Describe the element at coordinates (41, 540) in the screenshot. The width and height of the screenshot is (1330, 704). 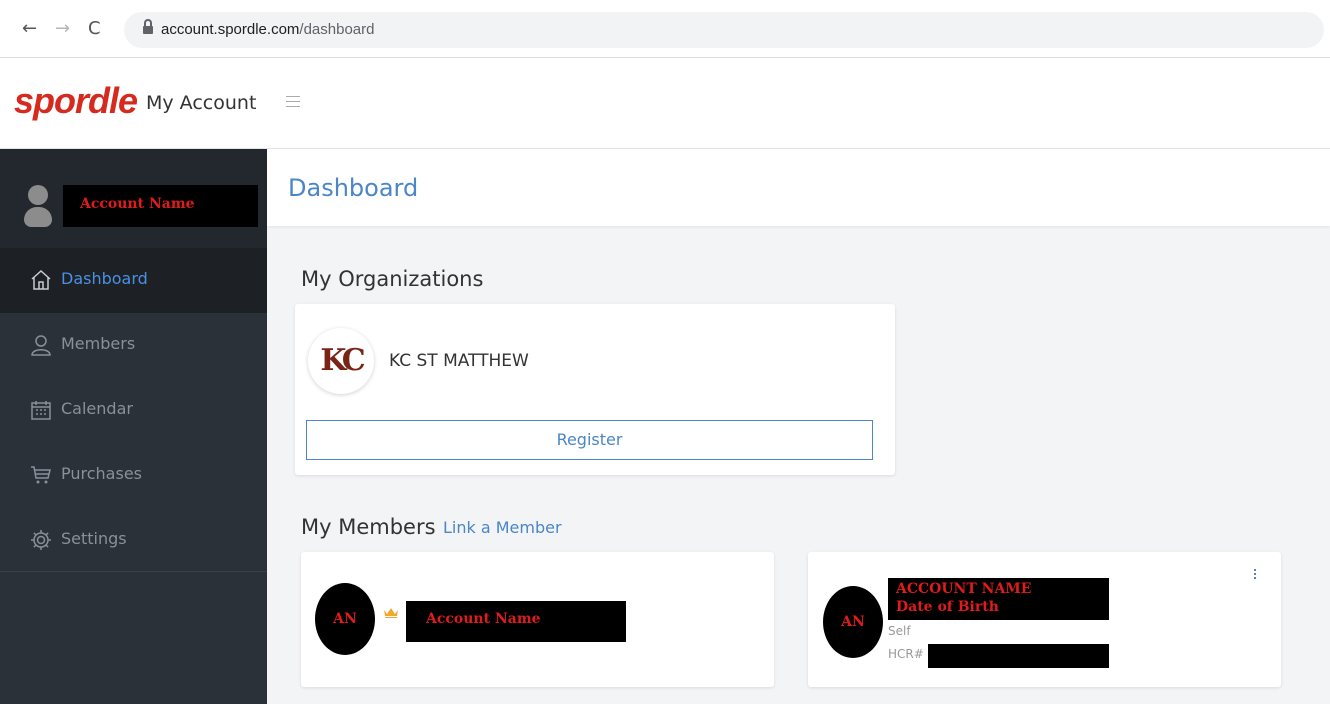
I see `gear-icon` at that location.